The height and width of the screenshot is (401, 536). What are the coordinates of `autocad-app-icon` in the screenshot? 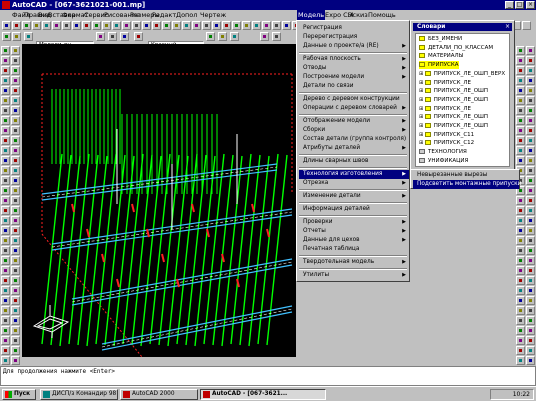 It's located at (6, 5).